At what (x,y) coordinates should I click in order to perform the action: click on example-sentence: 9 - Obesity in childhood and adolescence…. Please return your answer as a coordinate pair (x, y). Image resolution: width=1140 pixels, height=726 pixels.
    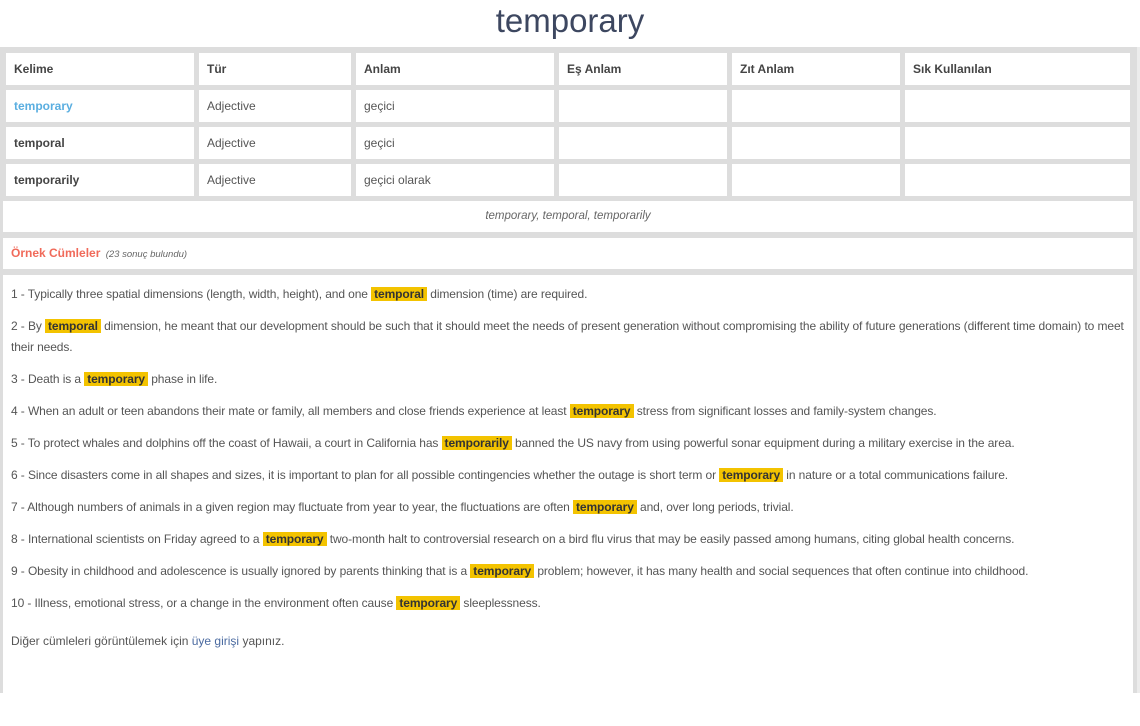
    Looking at the image, I should click on (568, 571).